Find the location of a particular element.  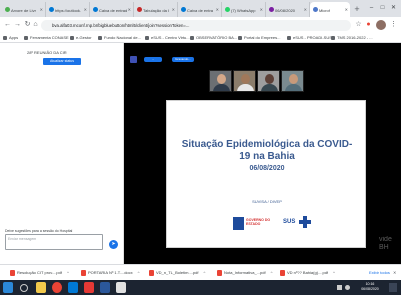

users-icon is located at coordinates (133, 59).